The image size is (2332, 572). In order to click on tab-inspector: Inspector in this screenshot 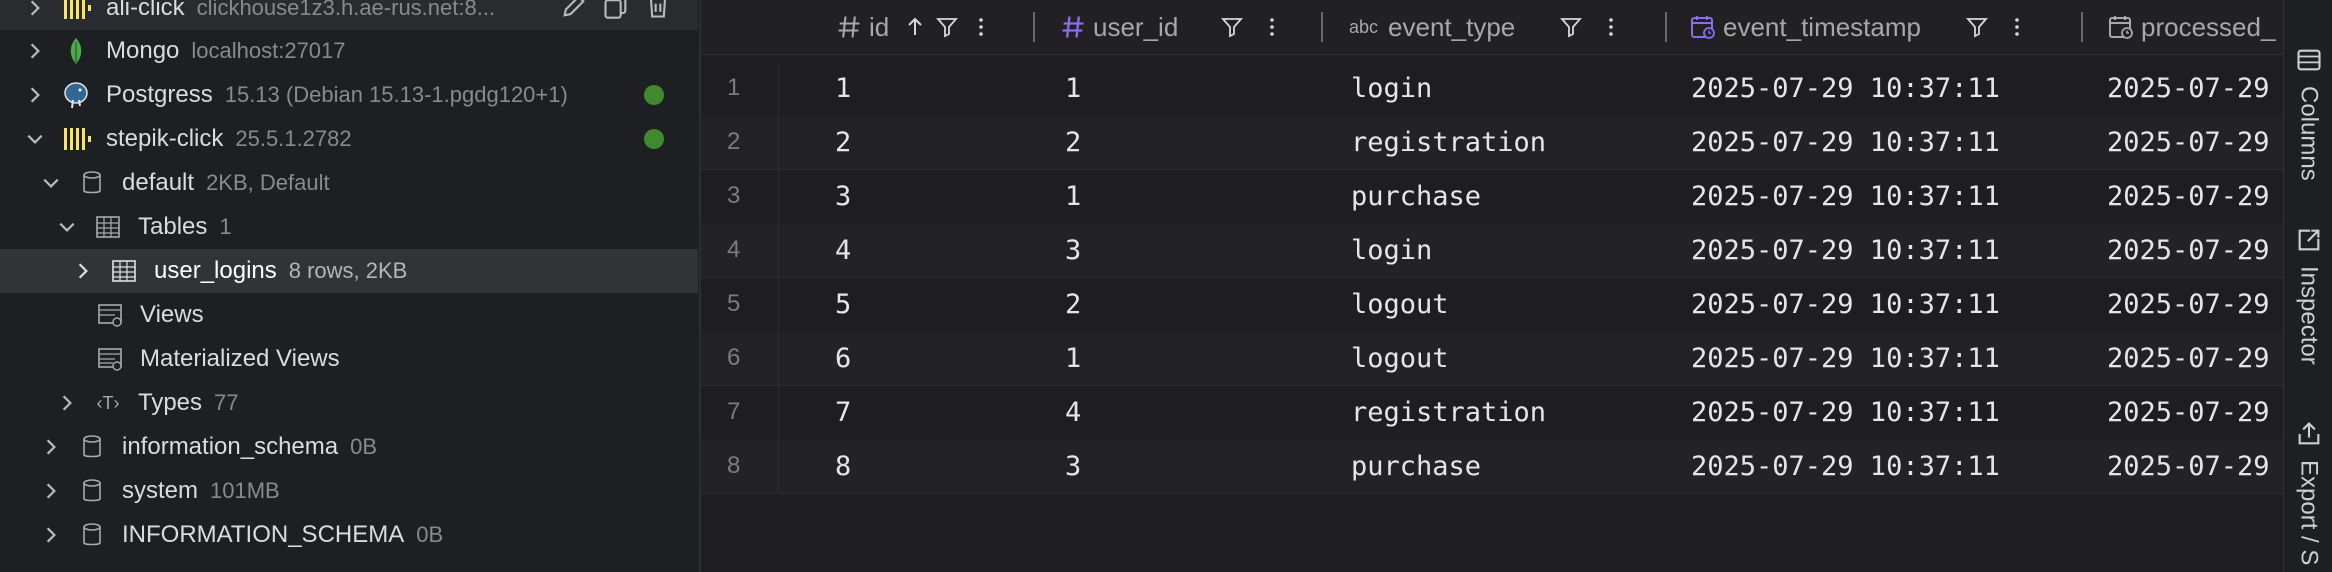, I will do `click(2308, 295)`.